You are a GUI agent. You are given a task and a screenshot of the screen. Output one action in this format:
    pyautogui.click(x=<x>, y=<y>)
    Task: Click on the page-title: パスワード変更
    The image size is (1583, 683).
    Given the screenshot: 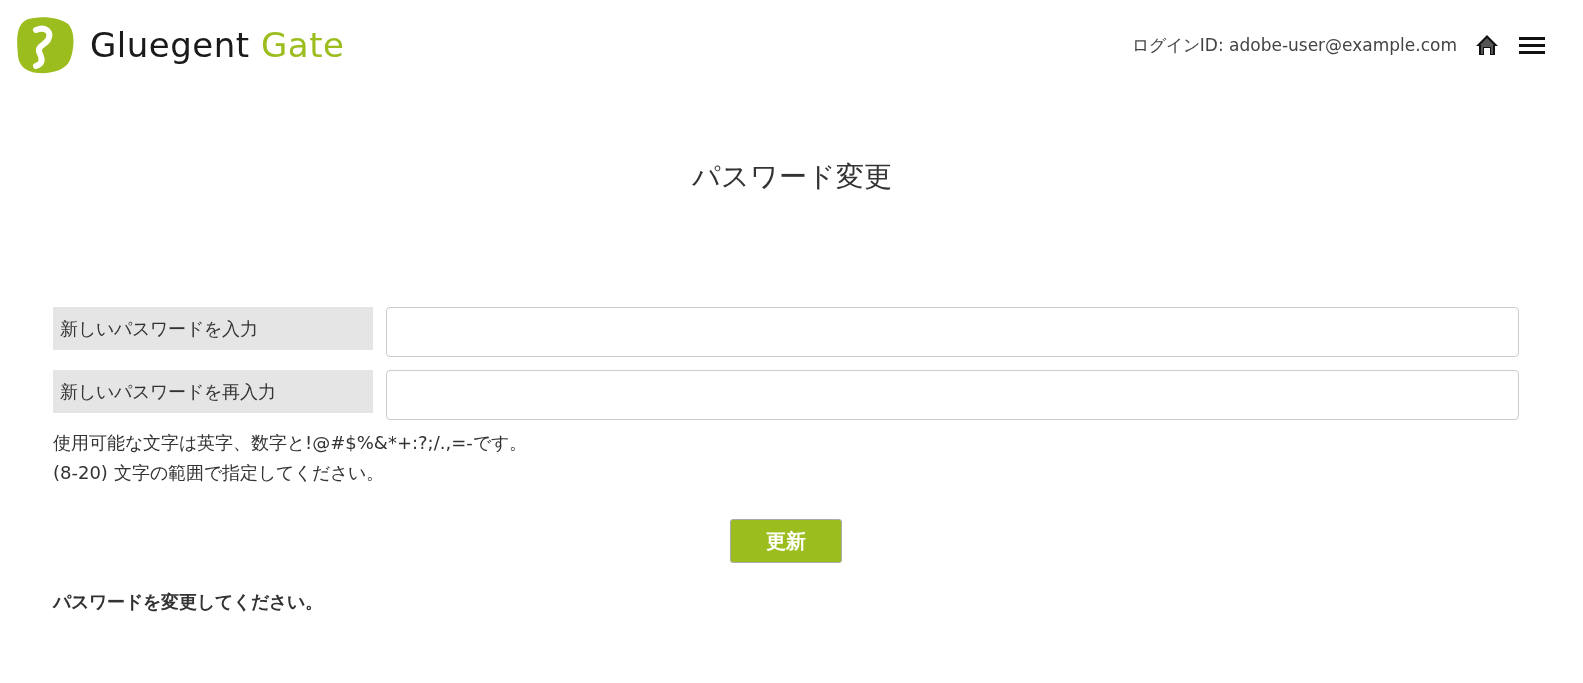 What is the action you would take?
    pyautogui.click(x=791, y=177)
    